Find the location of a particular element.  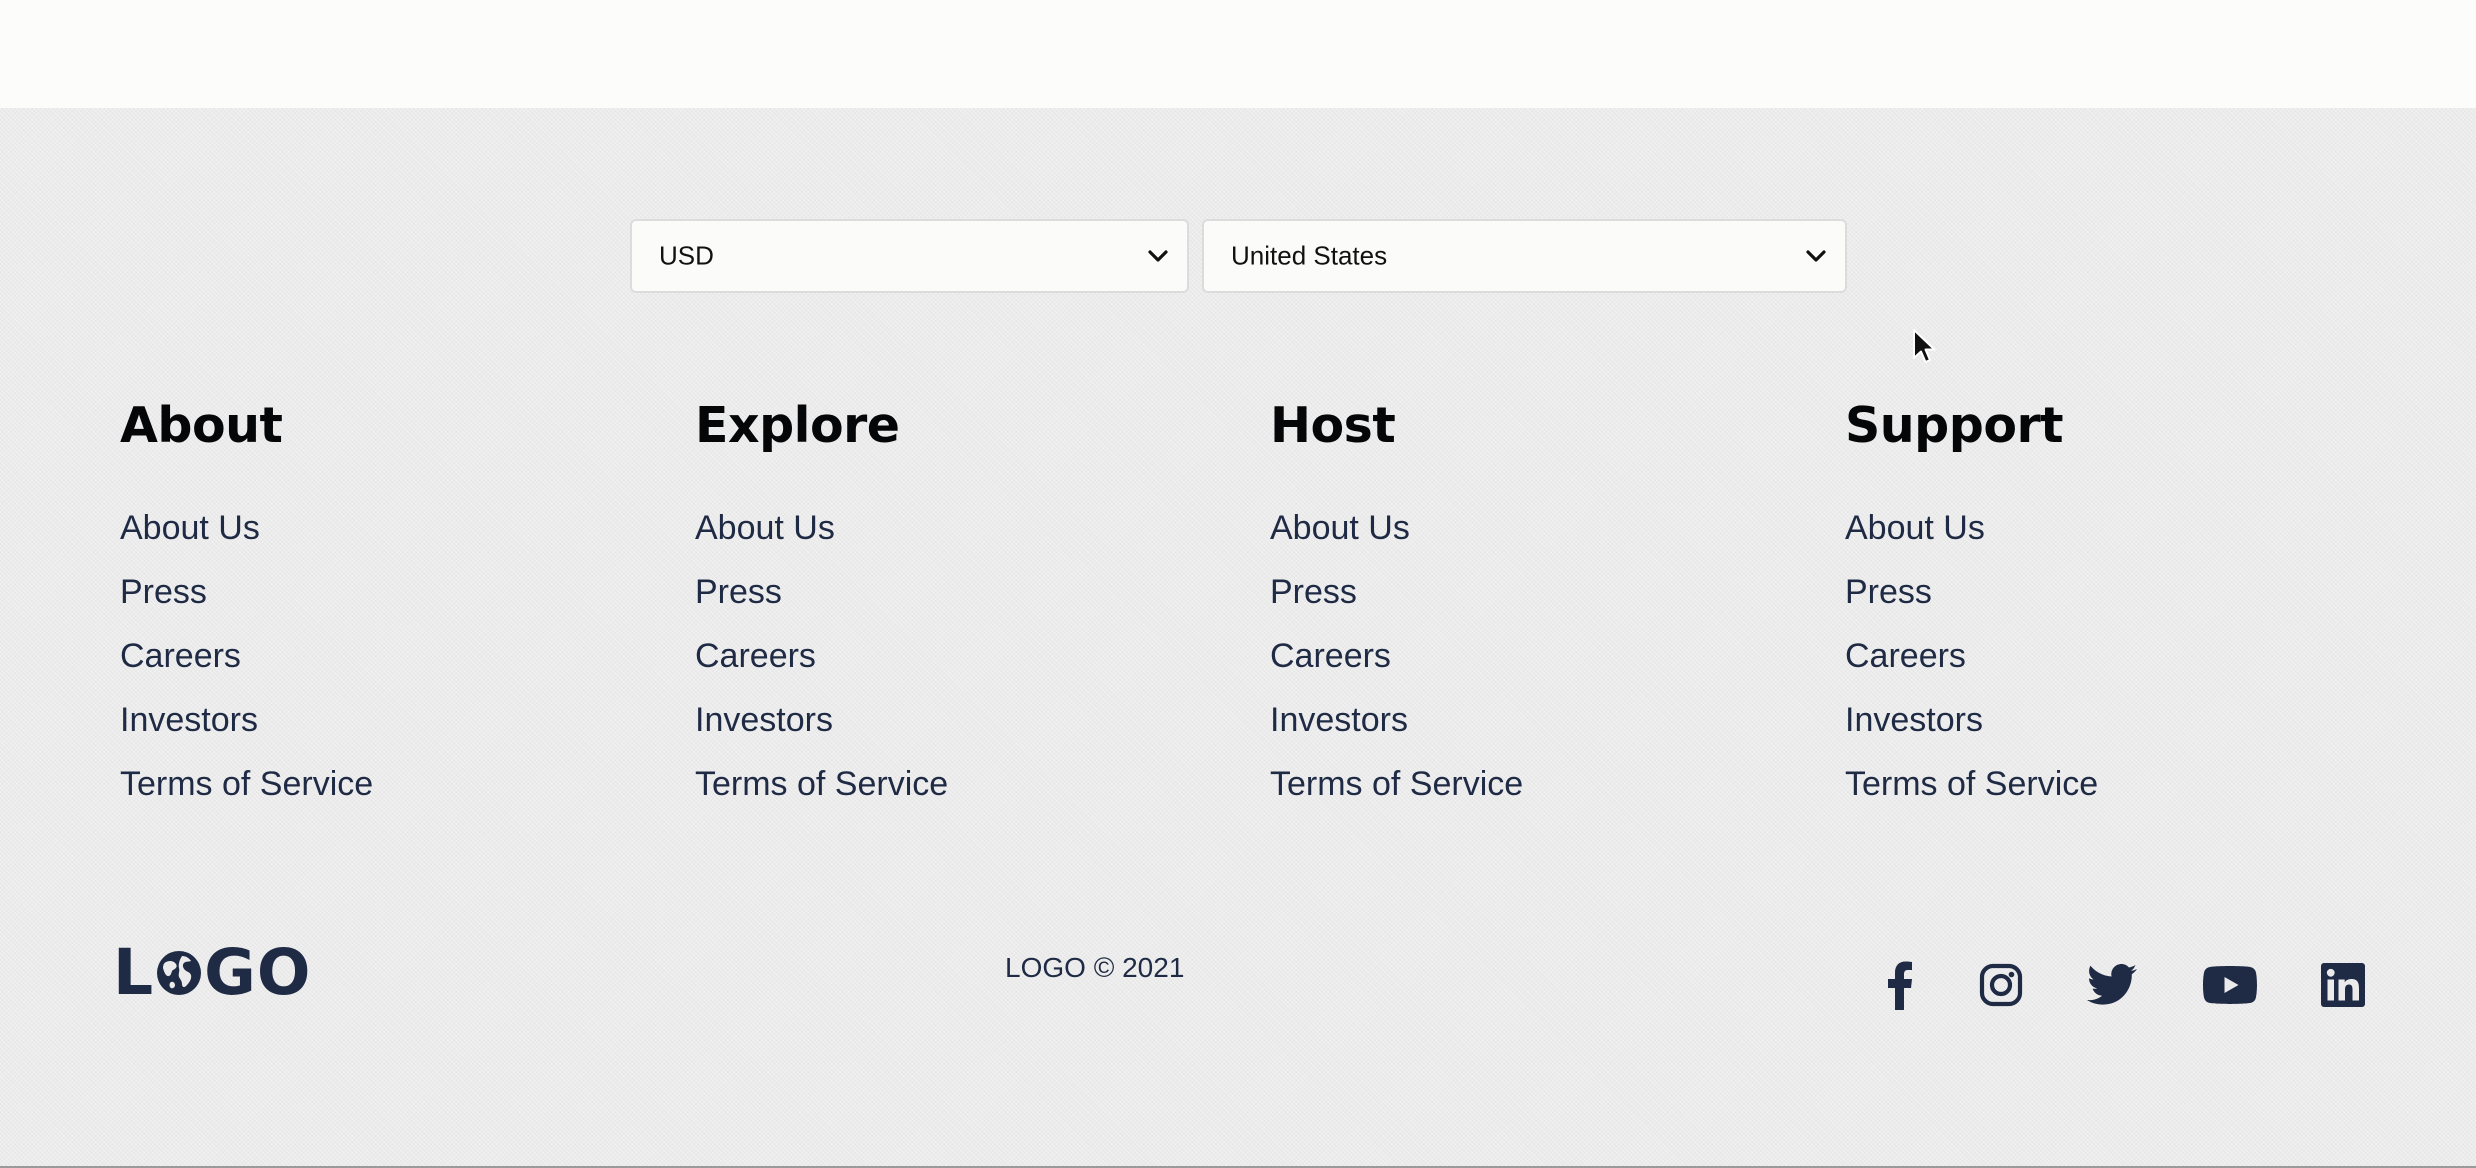

facebook-icon is located at coordinates (1900, 985).